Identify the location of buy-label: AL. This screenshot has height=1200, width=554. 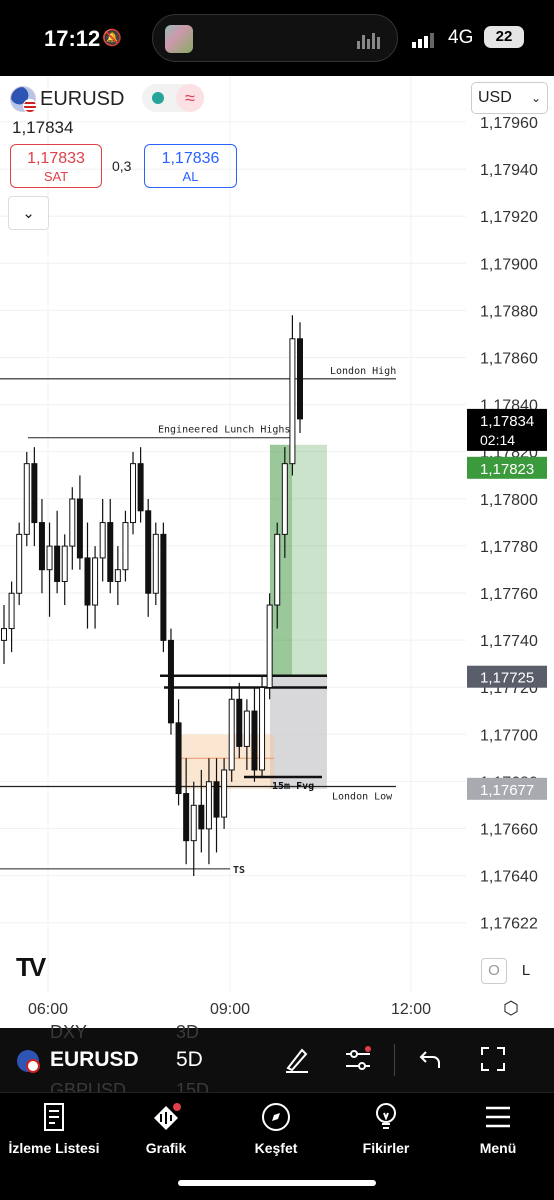
(190, 176).